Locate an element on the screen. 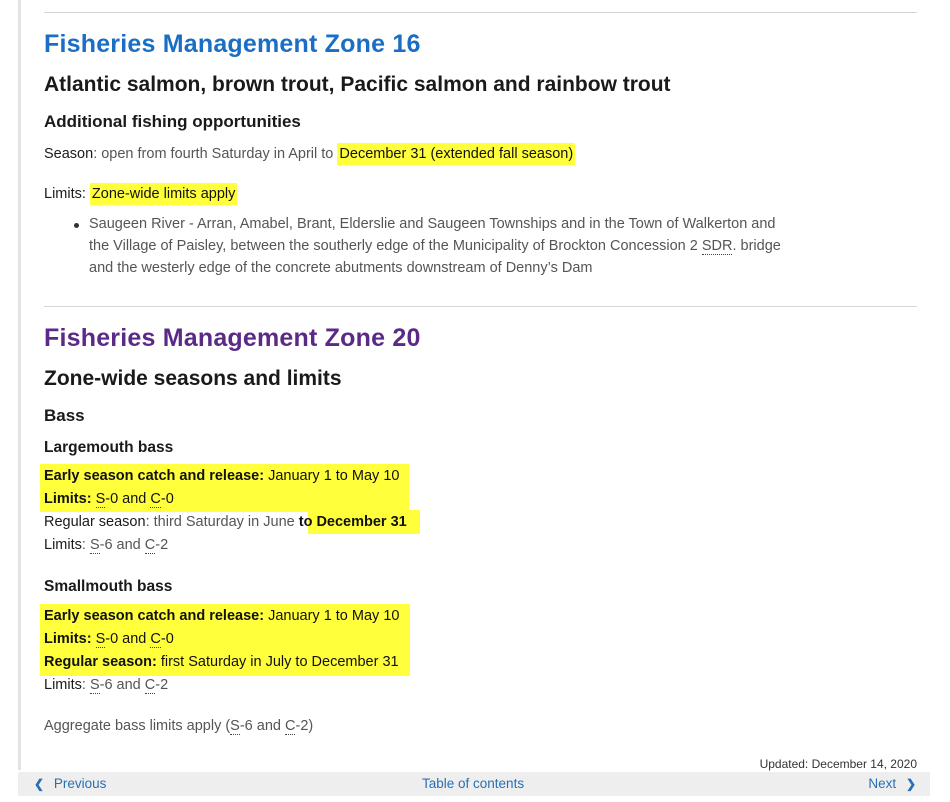 Image resolution: width=950 pixels, height=802 pixels. chevron-left-icon: ❮ is located at coordinates (39, 784).